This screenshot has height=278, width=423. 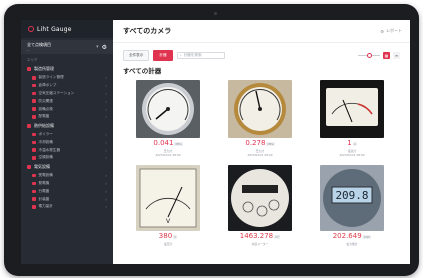 What do you see at coordinates (67, 167) in the screenshot?
I see `sidebar-group-head: 電気設備` at bounding box center [67, 167].